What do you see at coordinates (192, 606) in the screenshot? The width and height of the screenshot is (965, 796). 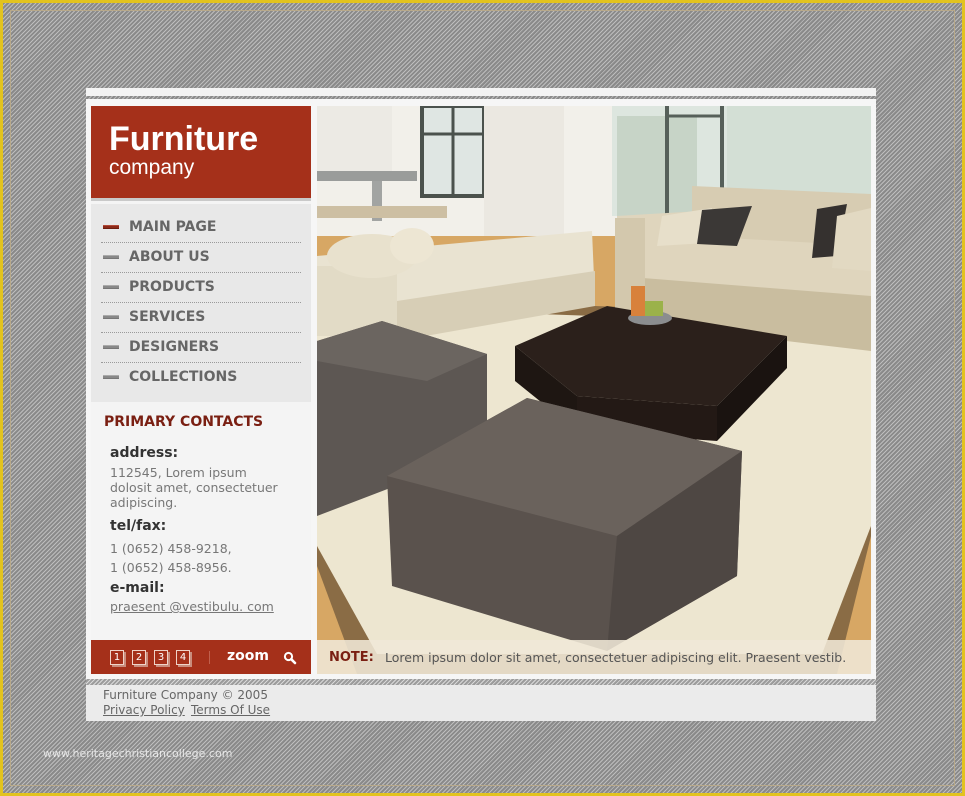 I see `email-link: praesent @vestibulu. com` at bounding box center [192, 606].